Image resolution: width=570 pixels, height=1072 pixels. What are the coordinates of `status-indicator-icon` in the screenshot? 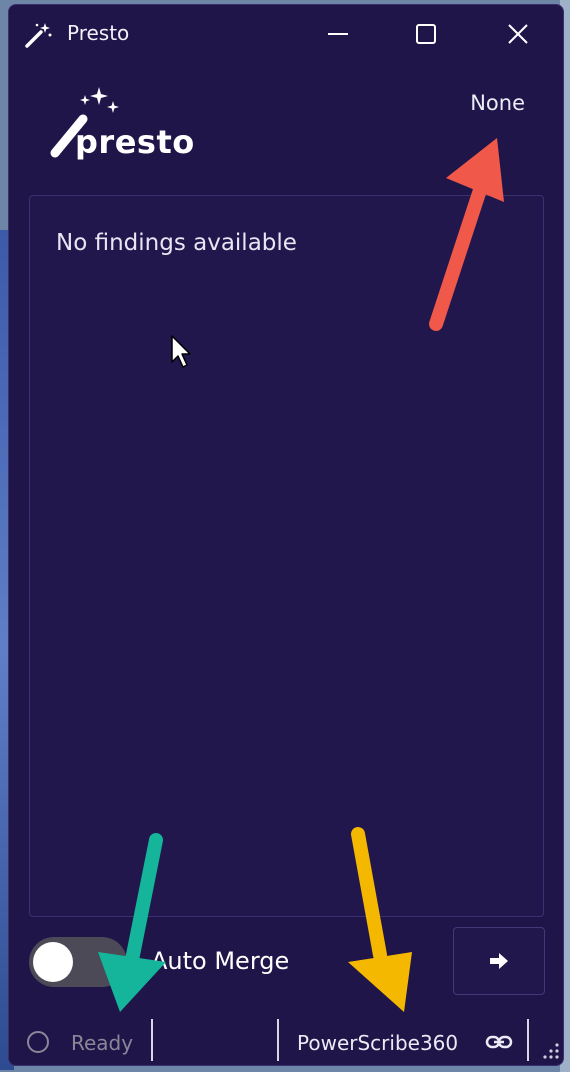 It's located at (38, 1042).